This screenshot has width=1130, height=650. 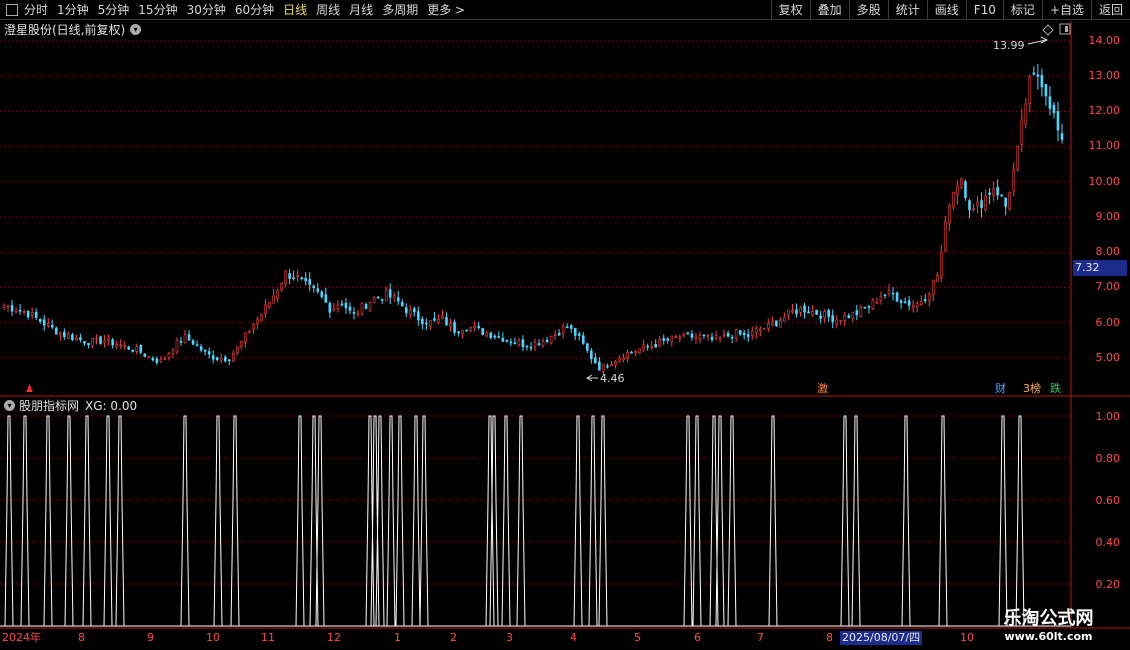 What do you see at coordinates (150, 637) in the screenshot?
I see `date-tick: 9` at bounding box center [150, 637].